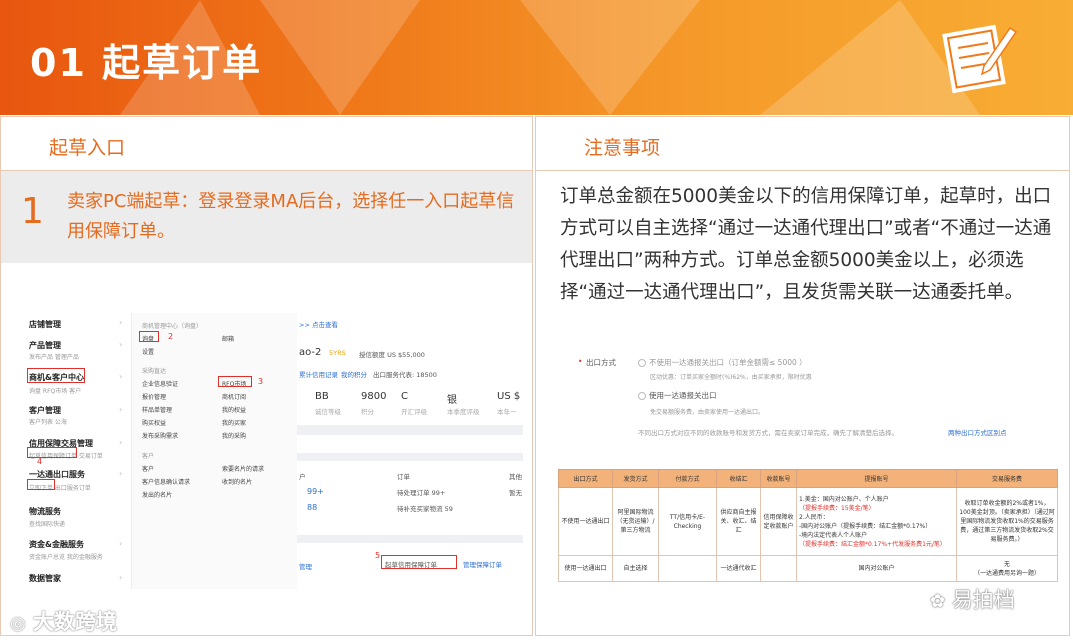 The width and height of the screenshot is (1073, 643). What do you see at coordinates (354, 374) in the screenshot?
I see `tab-my-points: 我的积分` at bounding box center [354, 374].